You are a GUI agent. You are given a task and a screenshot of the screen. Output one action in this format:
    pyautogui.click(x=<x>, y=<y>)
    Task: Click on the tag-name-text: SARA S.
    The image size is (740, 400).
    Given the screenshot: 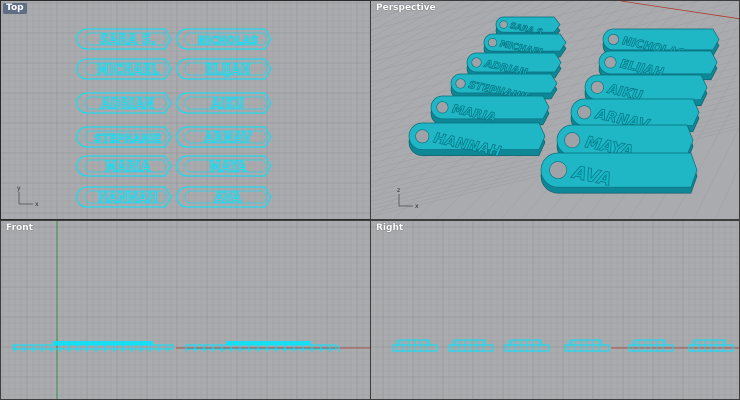 What is the action you would take?
    pyautogui.click(x=128, y=40)
    